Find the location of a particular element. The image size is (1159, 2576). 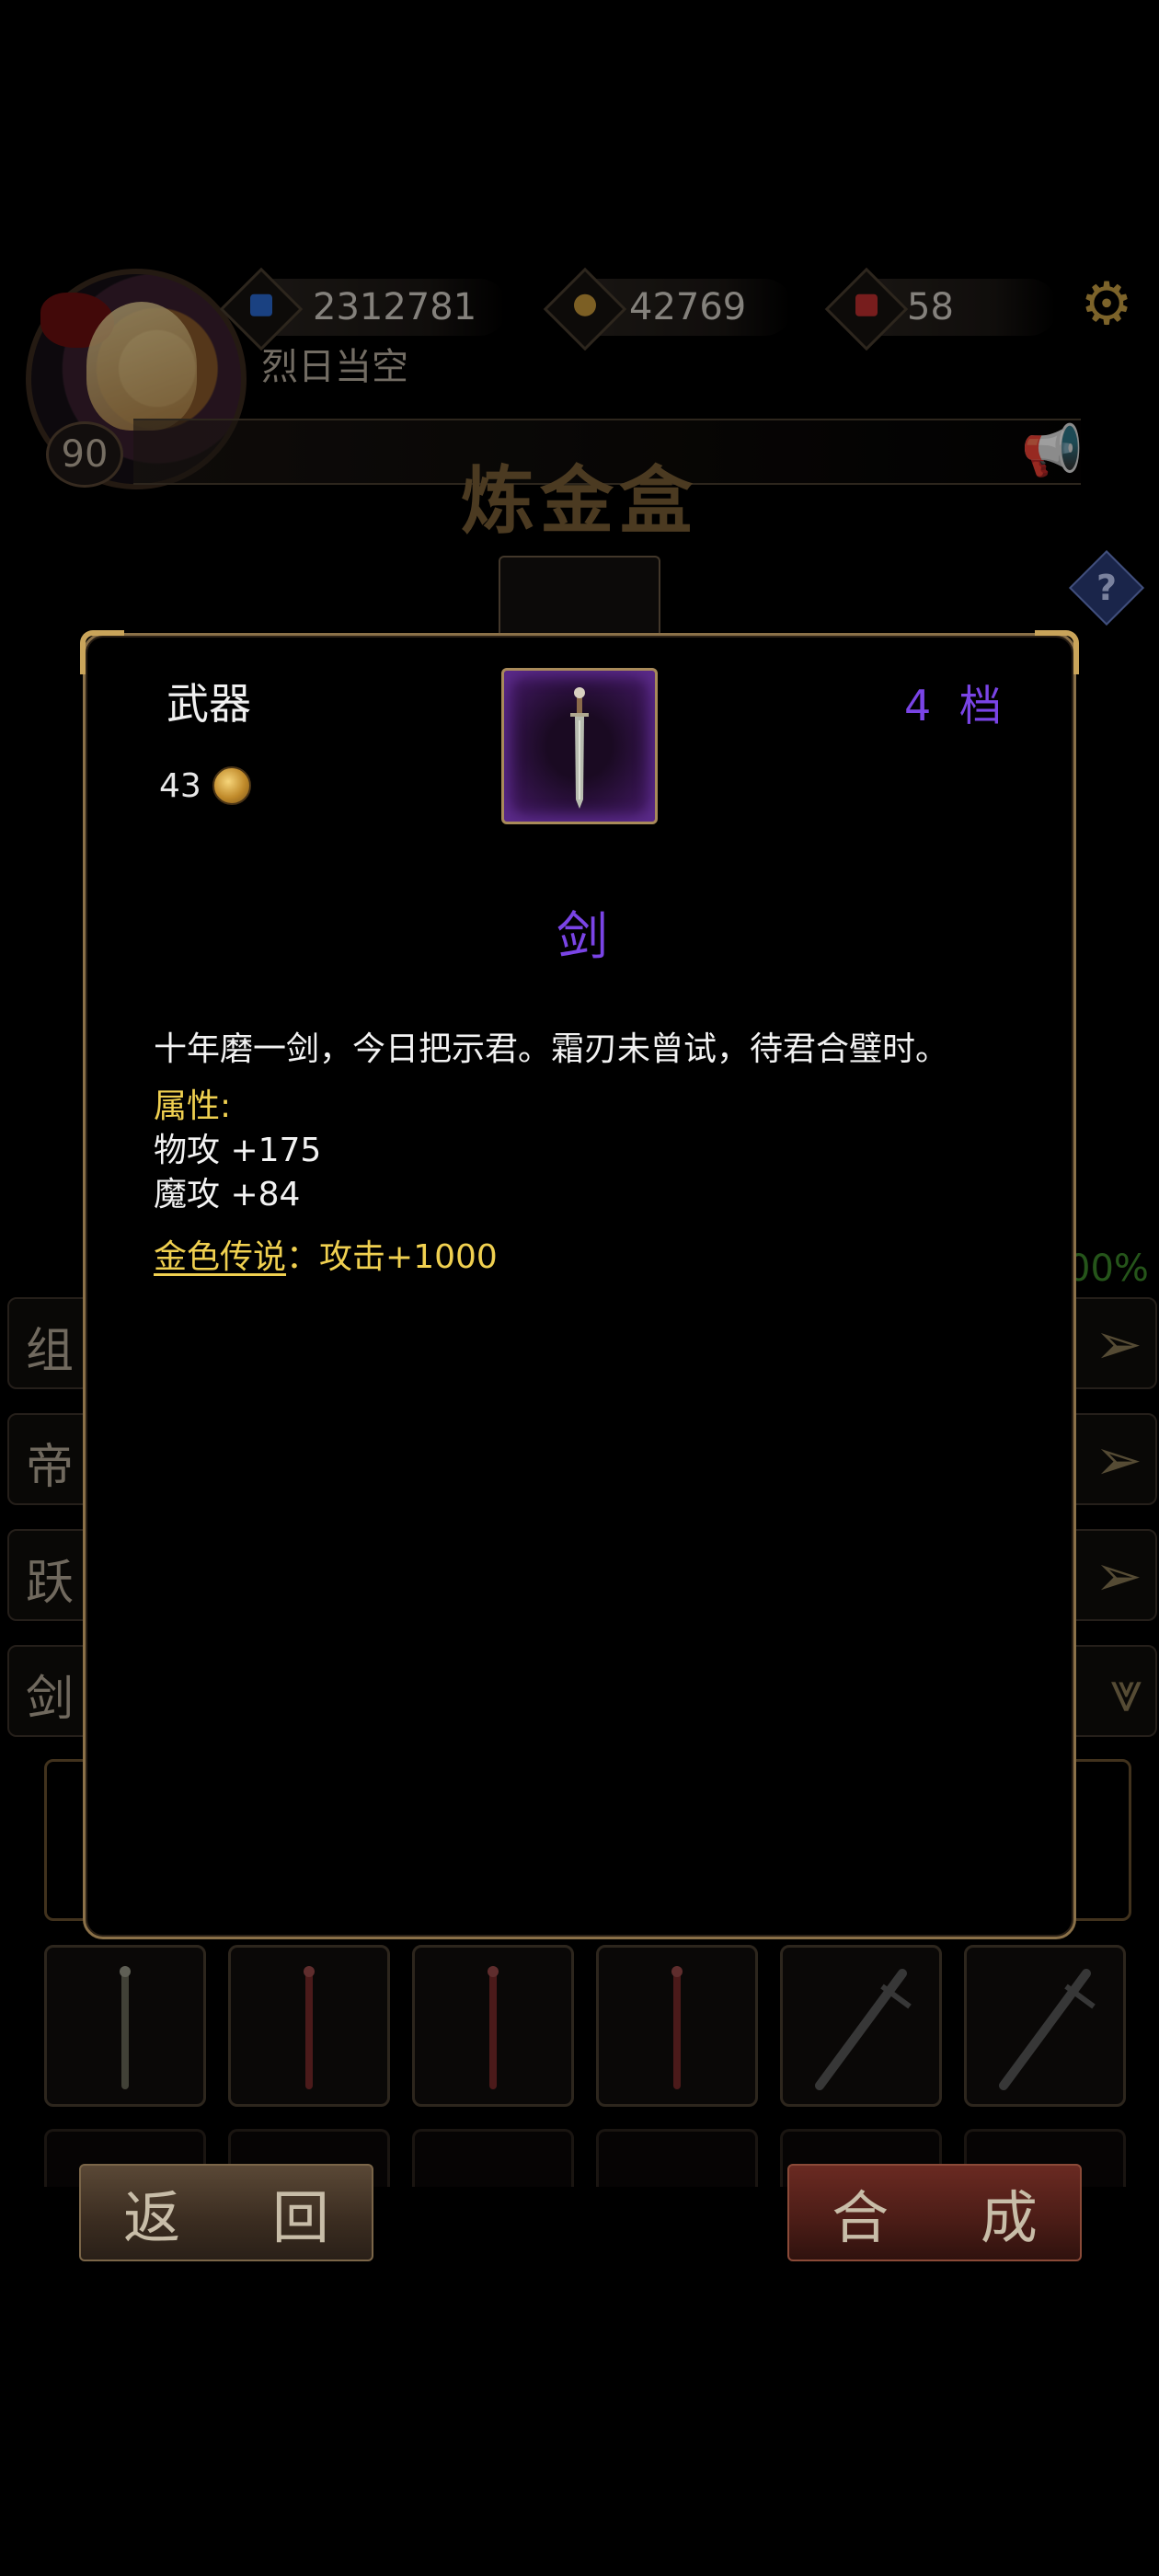

resource-value: 2312781 is located at coordinates (395, 307).